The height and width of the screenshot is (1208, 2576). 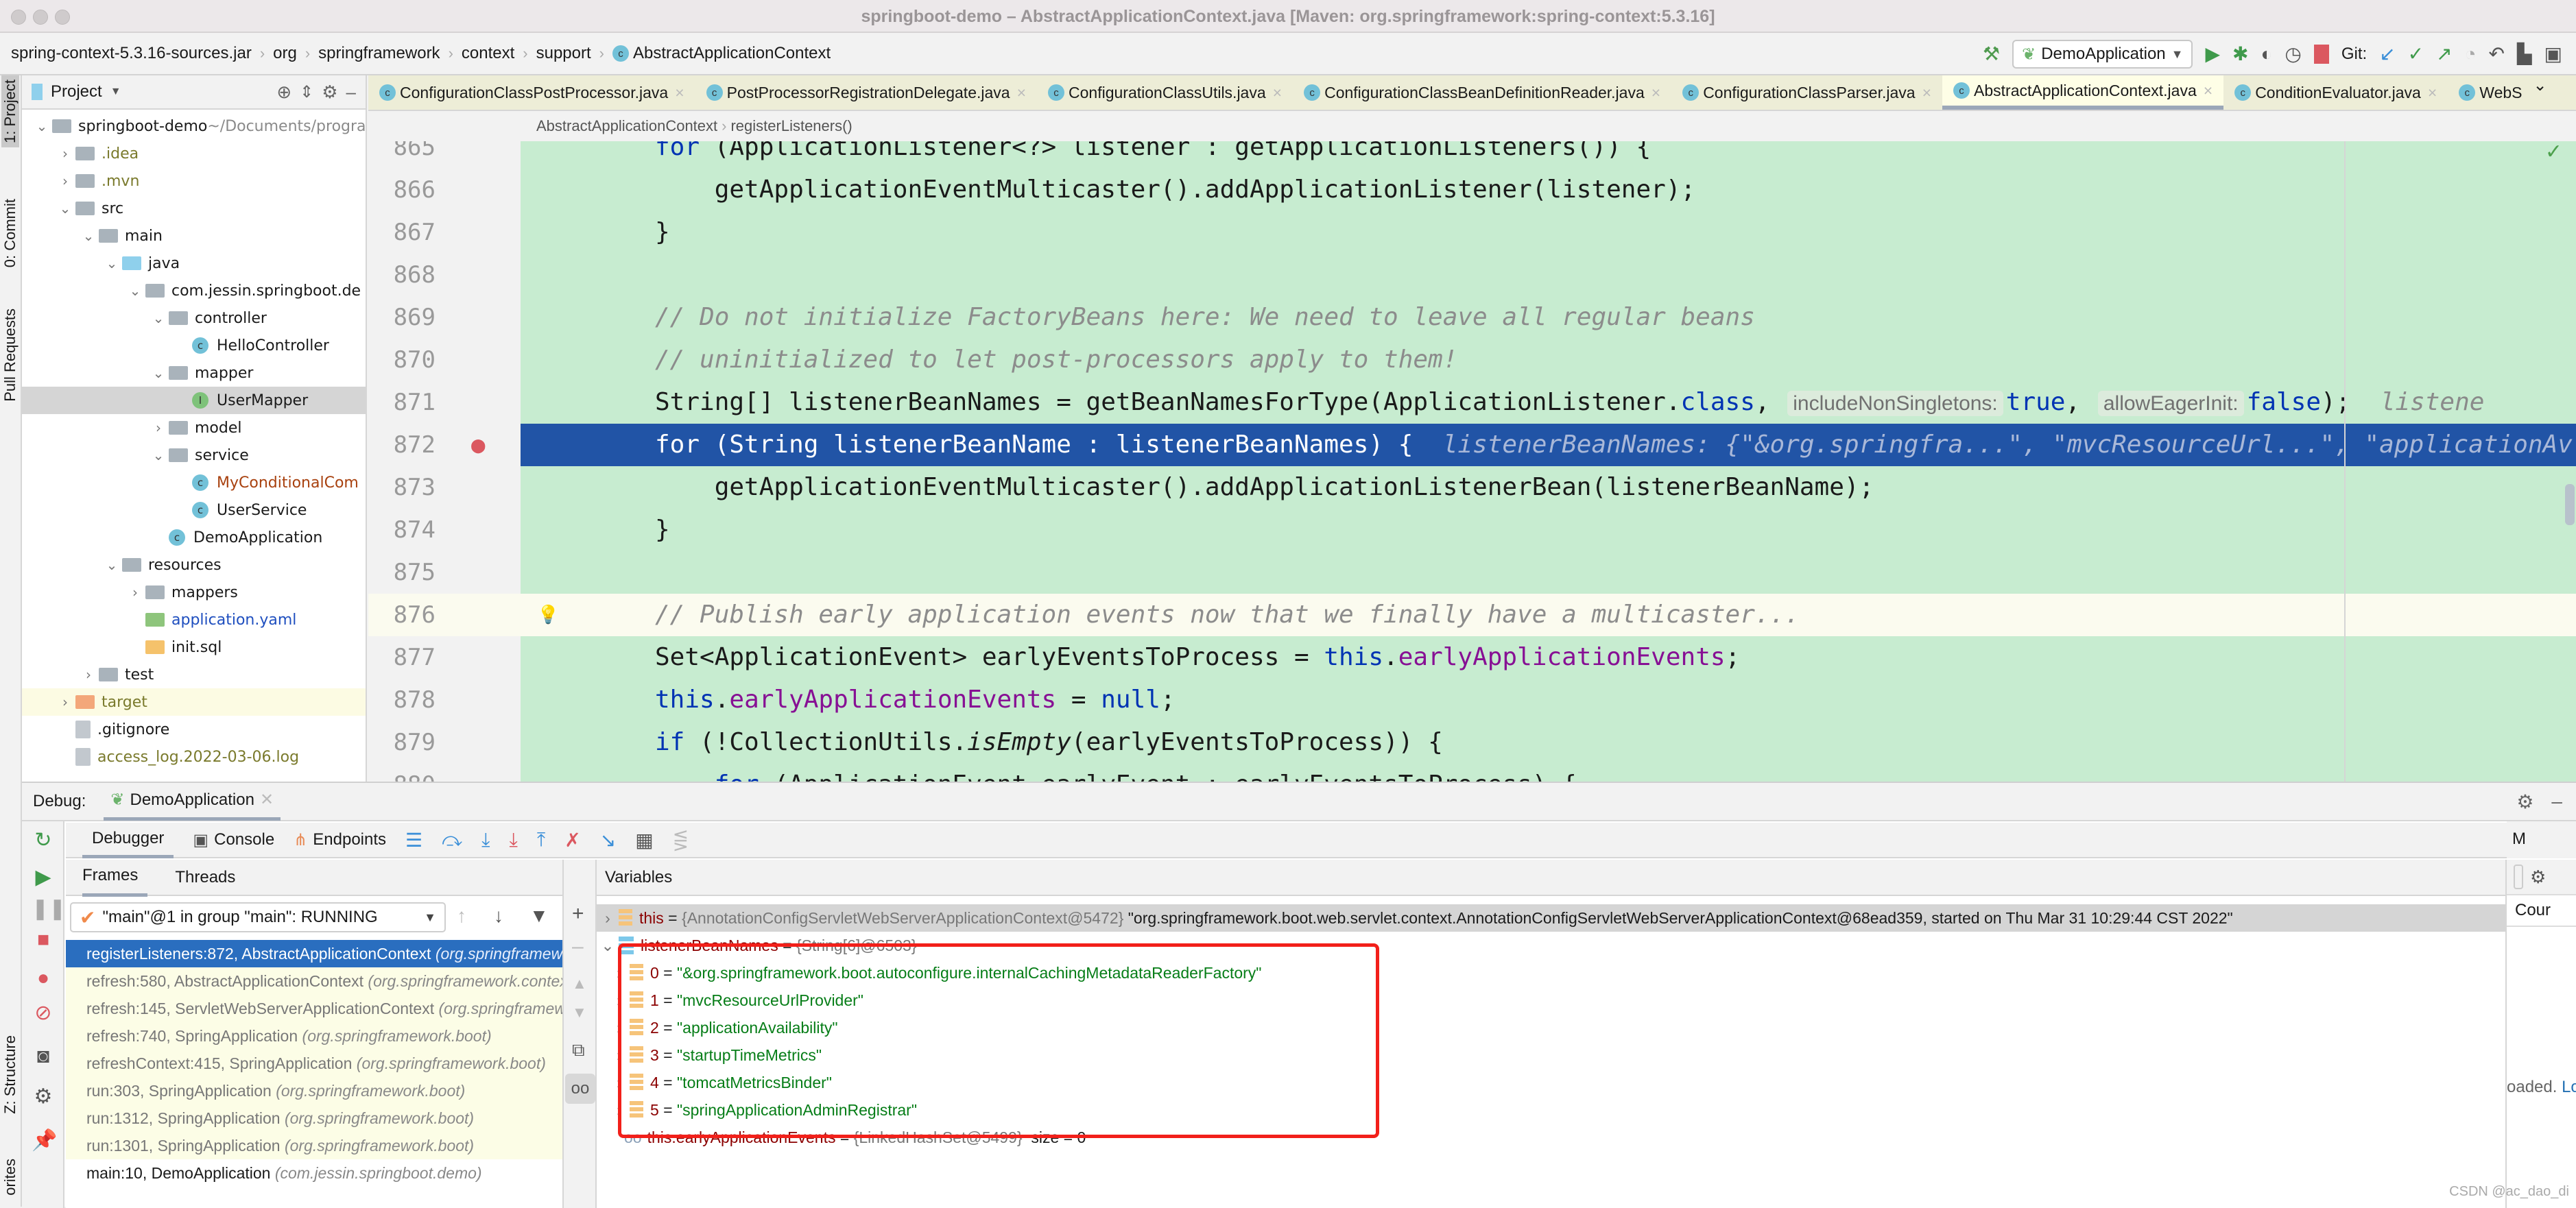 What do you see at coordinates (194, 483) in the screenshot?
I see `tree-item: c MyConditionalCom` at bounding box center [194, 483].